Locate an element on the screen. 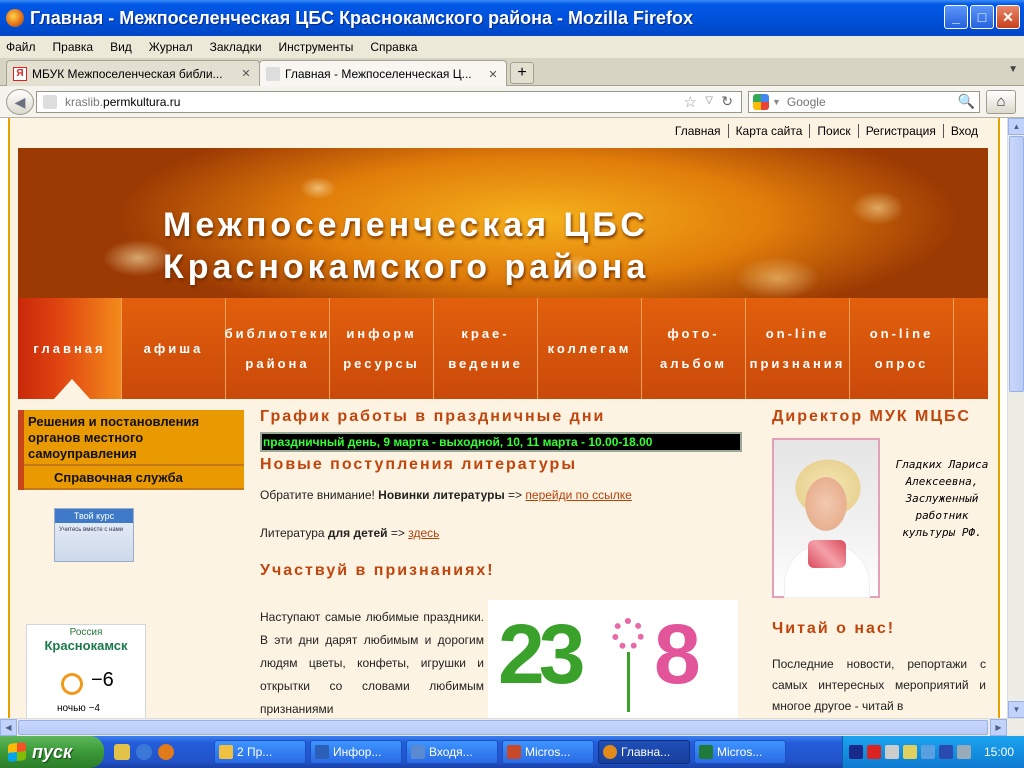 The width and height of the screenshot is (1024, 768). maximize-button: □ is located at coordinates (982, 17).